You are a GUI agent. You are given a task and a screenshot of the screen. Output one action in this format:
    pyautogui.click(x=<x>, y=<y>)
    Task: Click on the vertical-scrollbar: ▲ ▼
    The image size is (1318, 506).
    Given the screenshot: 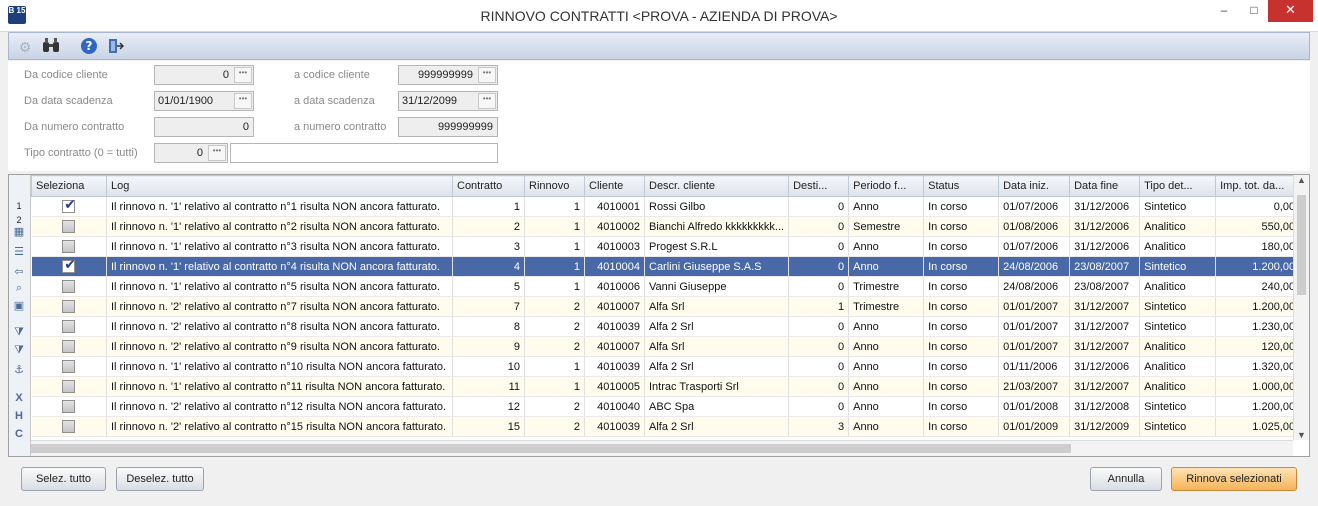 What is the action you would take?
    pyautogui.click(x=1301, y=307)
    